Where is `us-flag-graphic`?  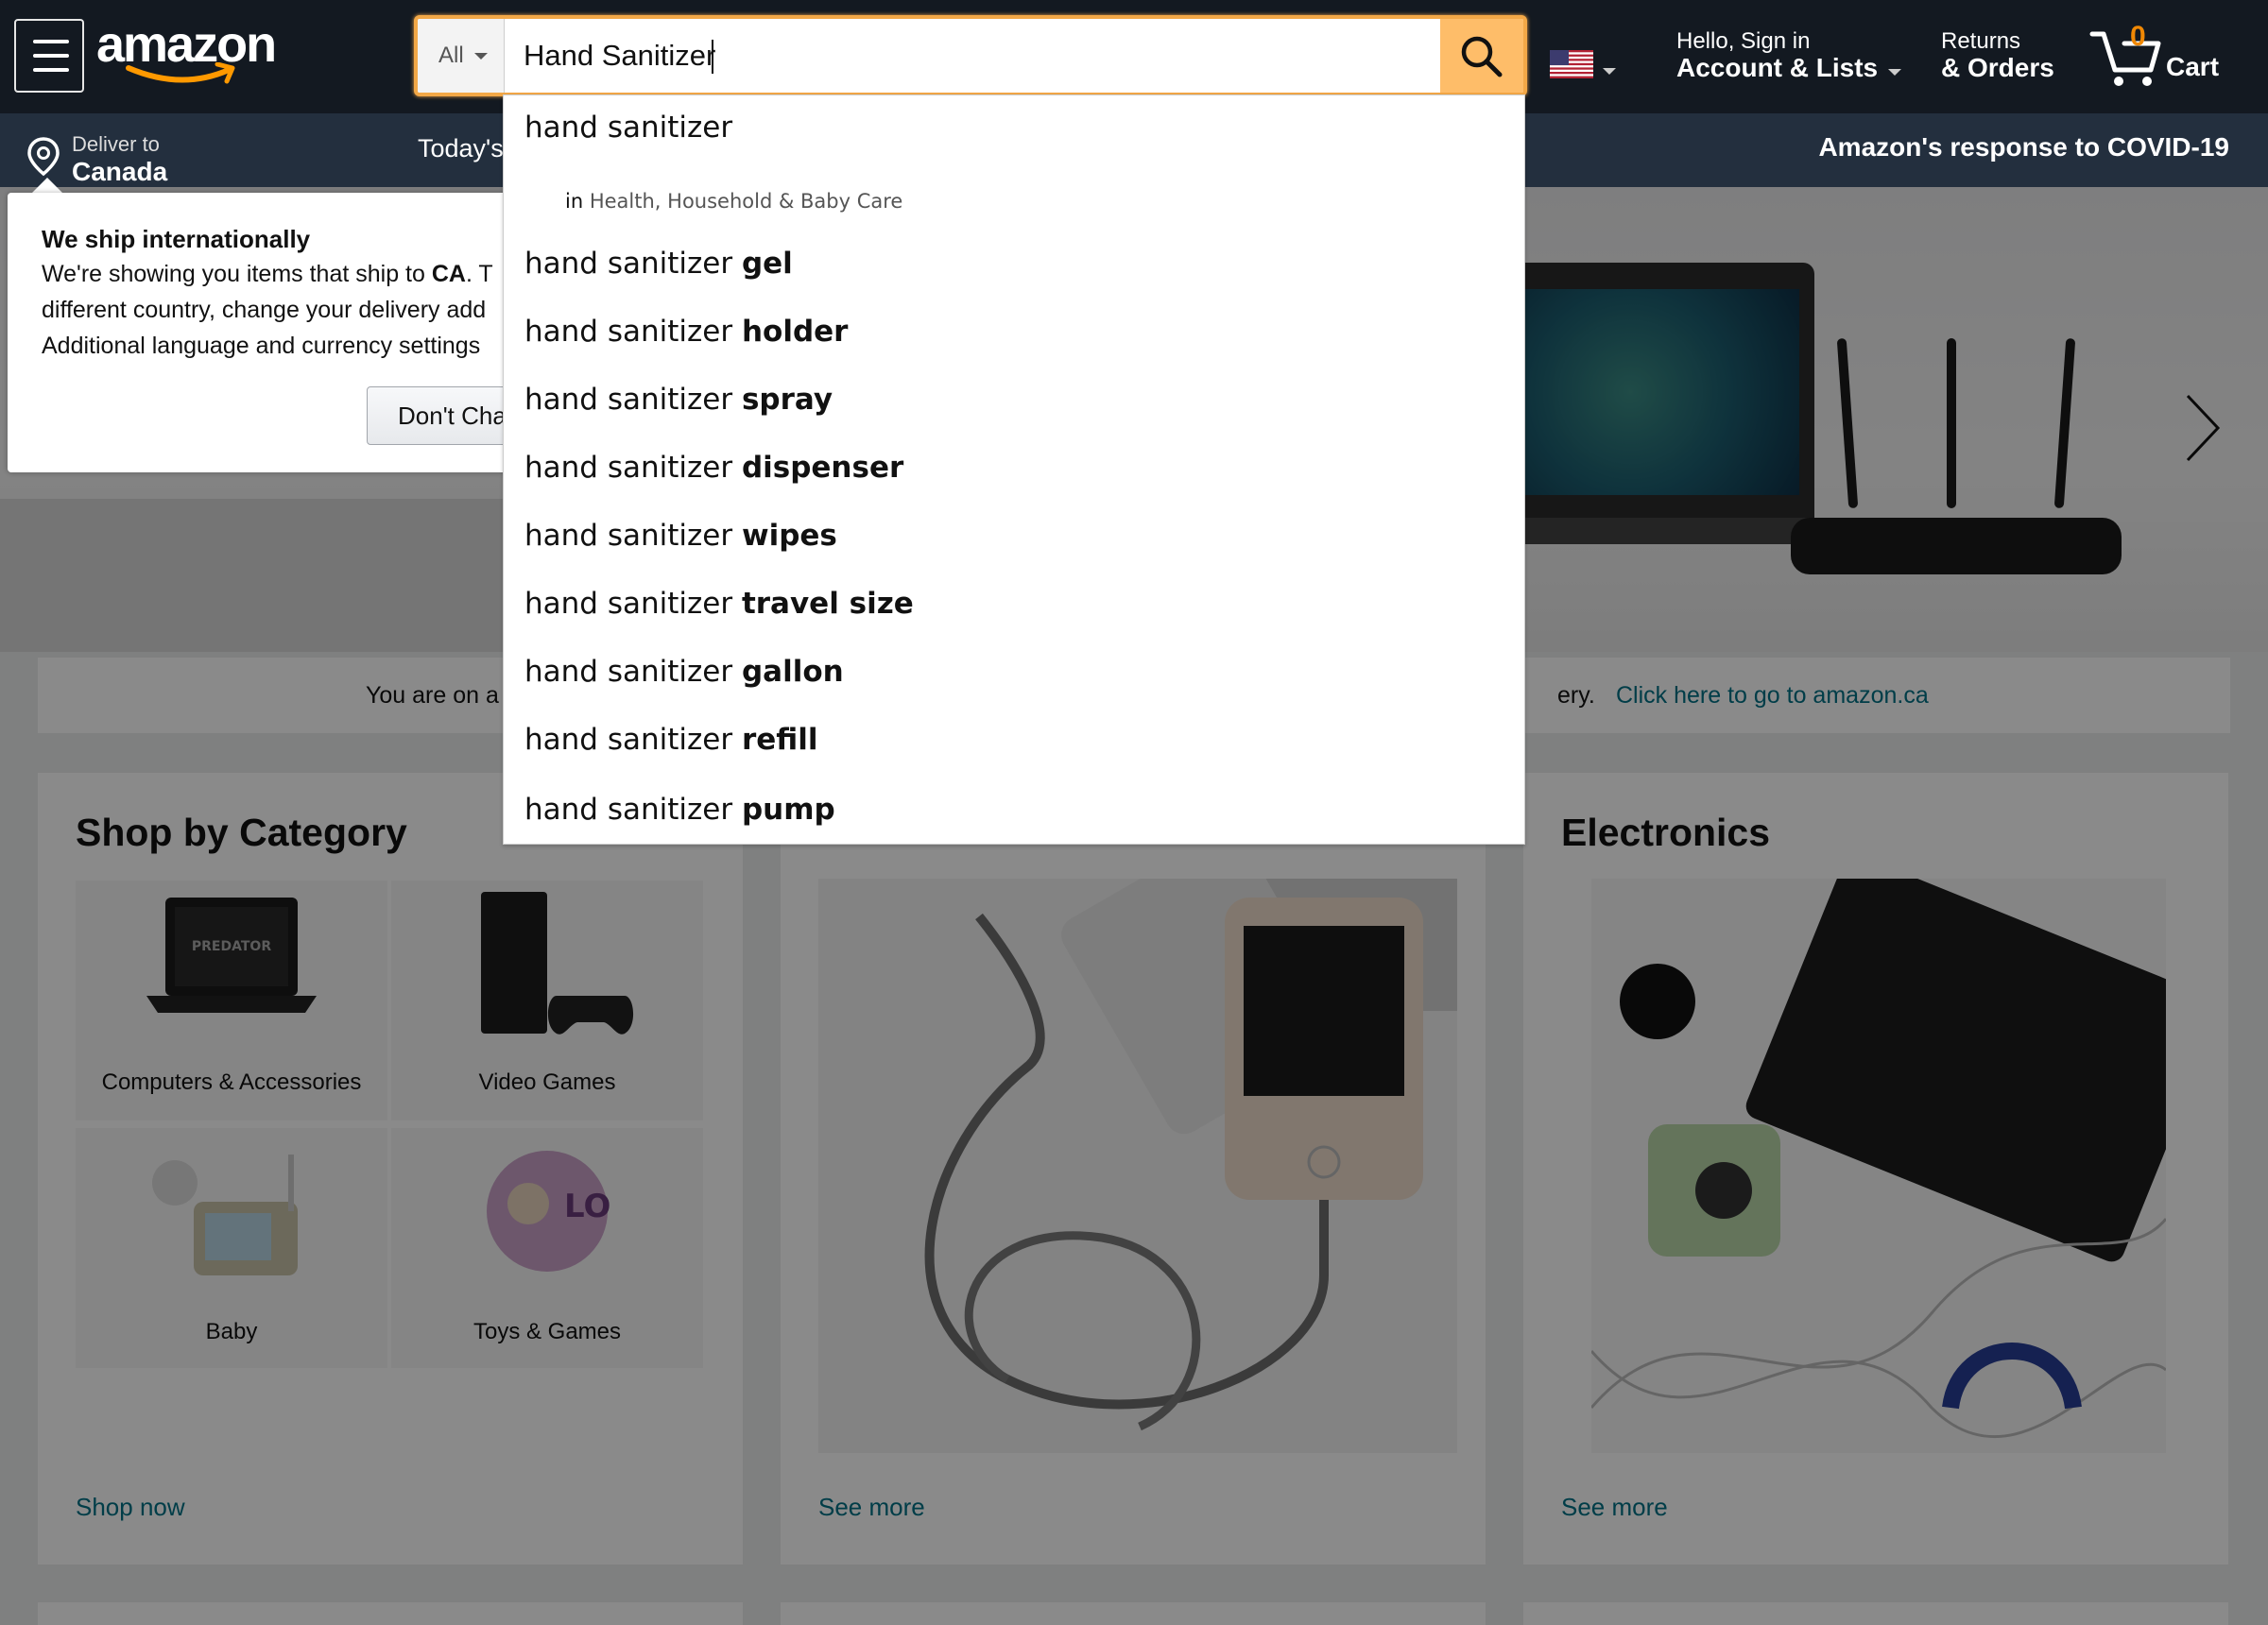
us-flag-graphic is located at coordinates (1571, 64).